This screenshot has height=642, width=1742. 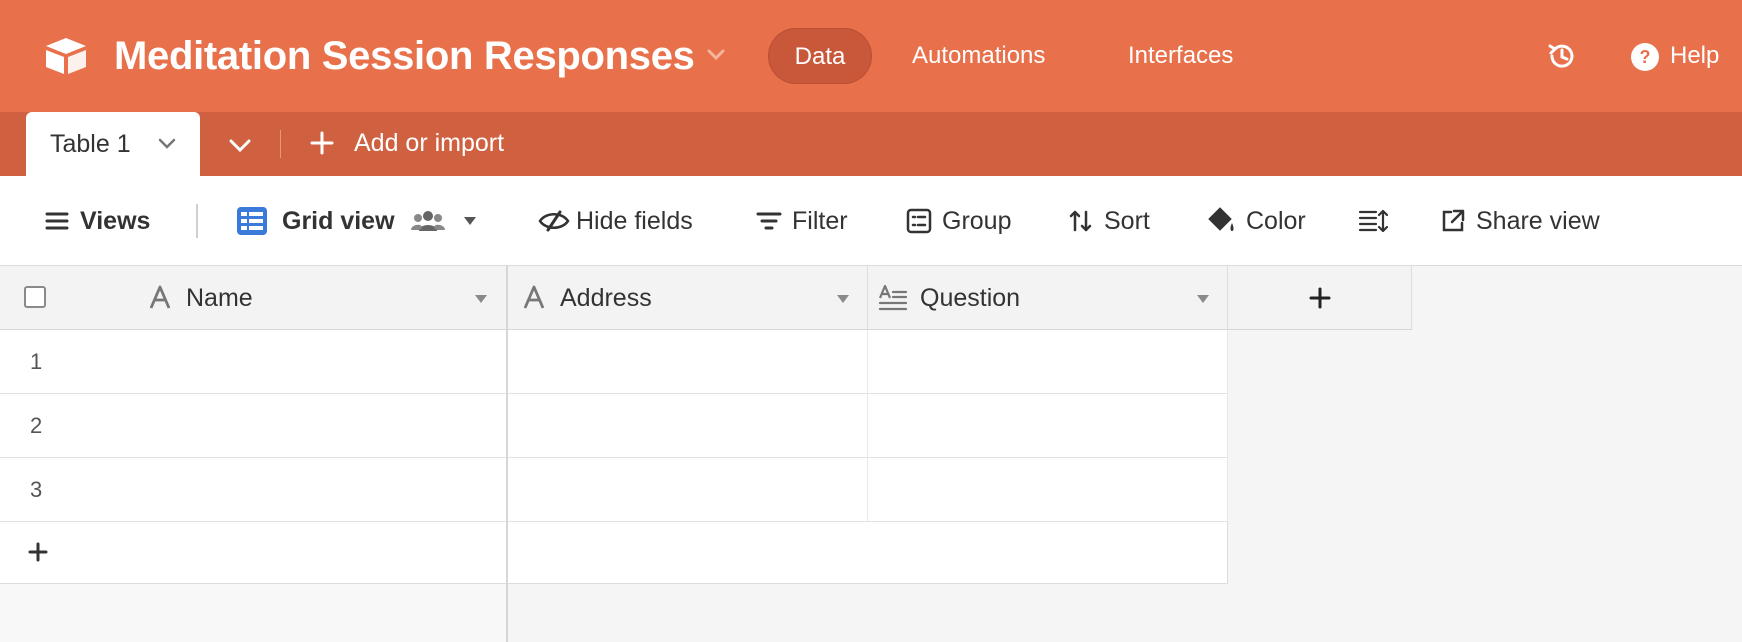 I want to click on column-header-question: Question, so click(x=1048, y=298).